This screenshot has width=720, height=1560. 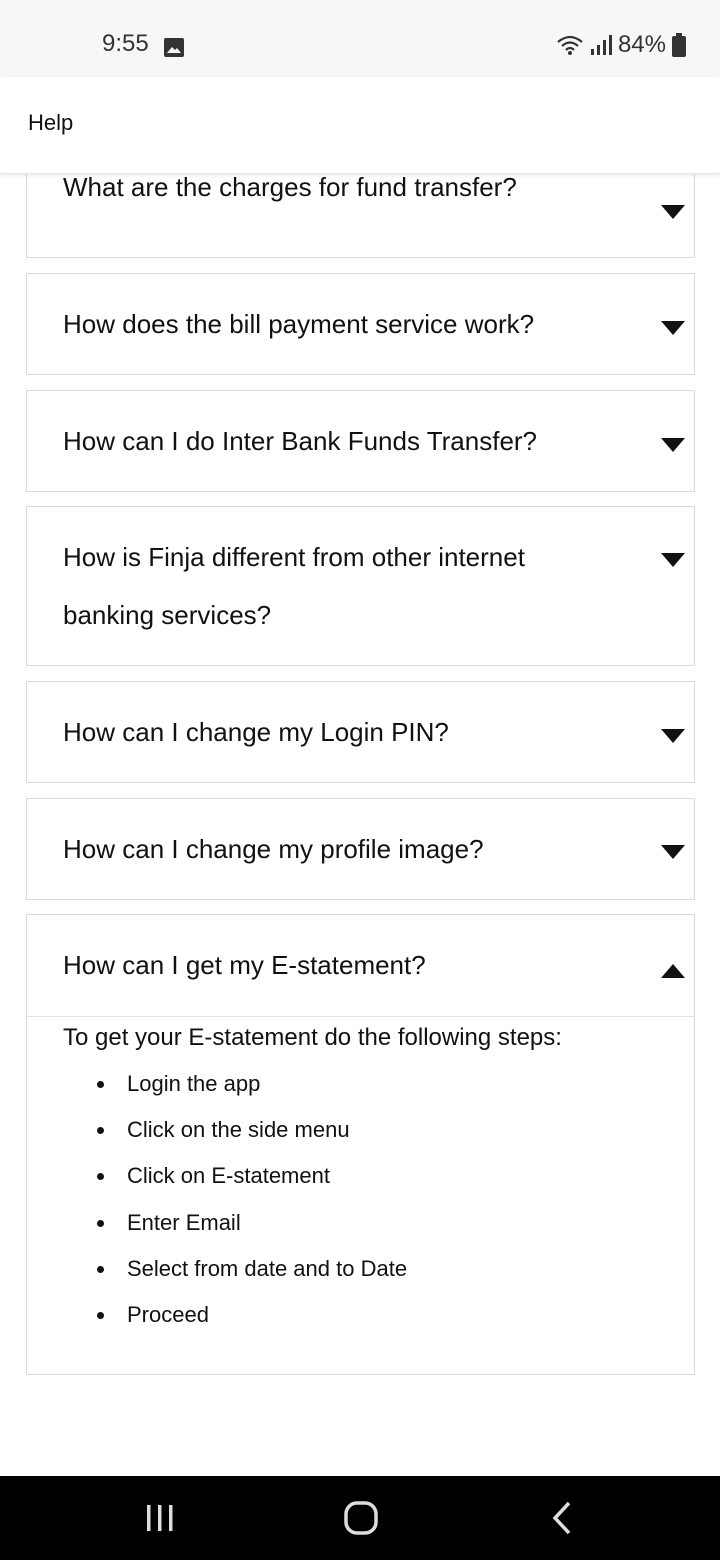 I want to click on step-text: Login the app, so click(x=194, y=1083).